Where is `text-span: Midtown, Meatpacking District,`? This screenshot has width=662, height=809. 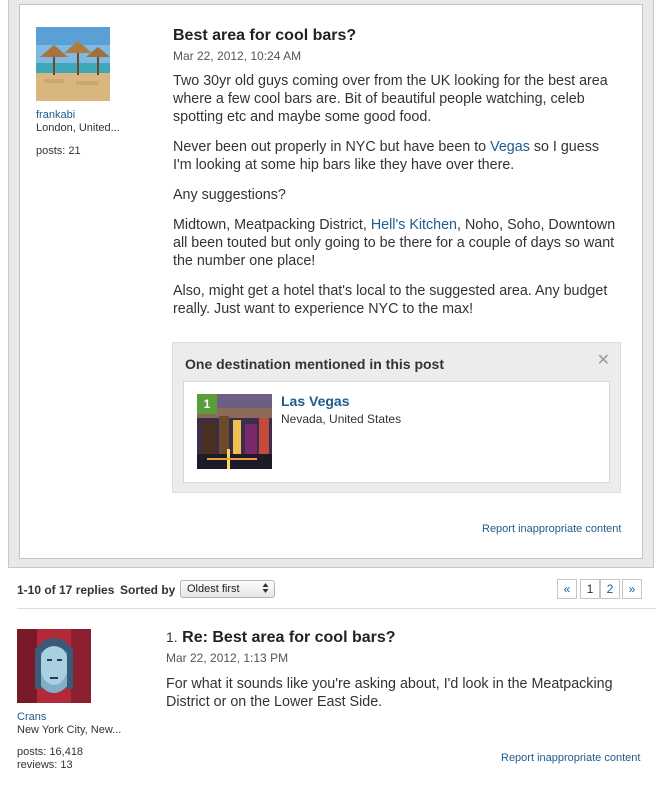 text-span: Midtown, Meatpacking District, is located at coordinates (272, 225).